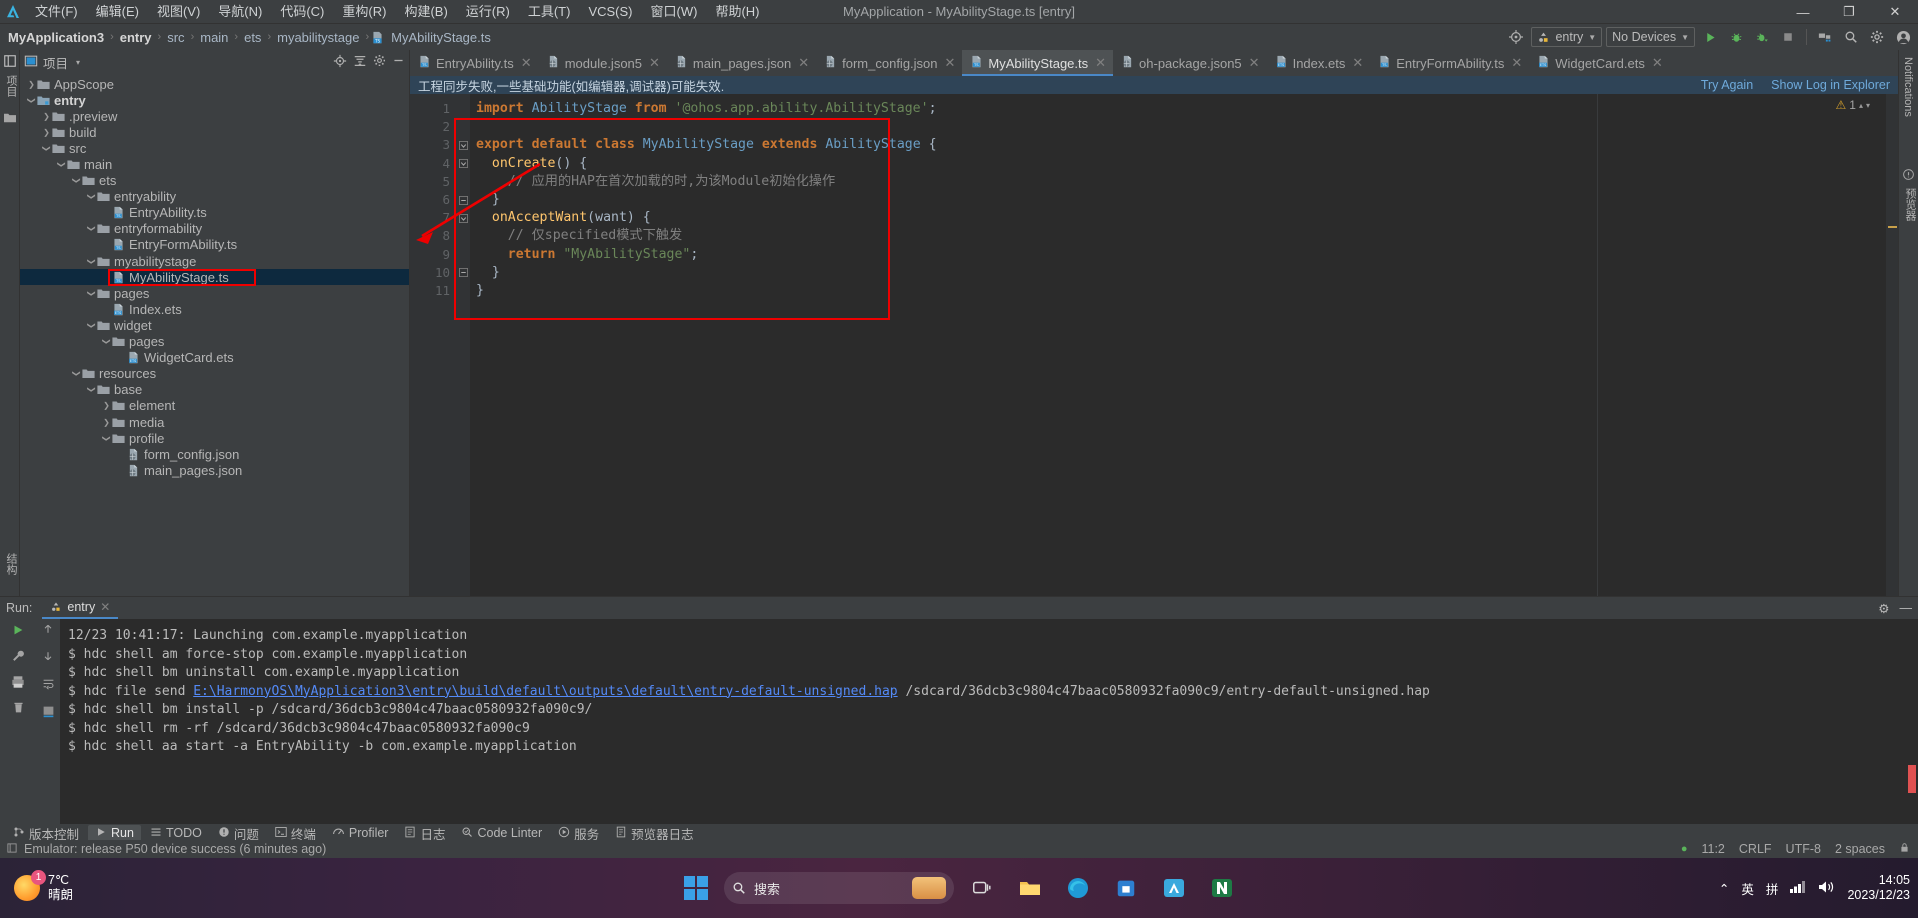  I want to click on editor-tab-widgetcard-ets: ETS WidgetCard.ets ✕, so click(1599, 63).